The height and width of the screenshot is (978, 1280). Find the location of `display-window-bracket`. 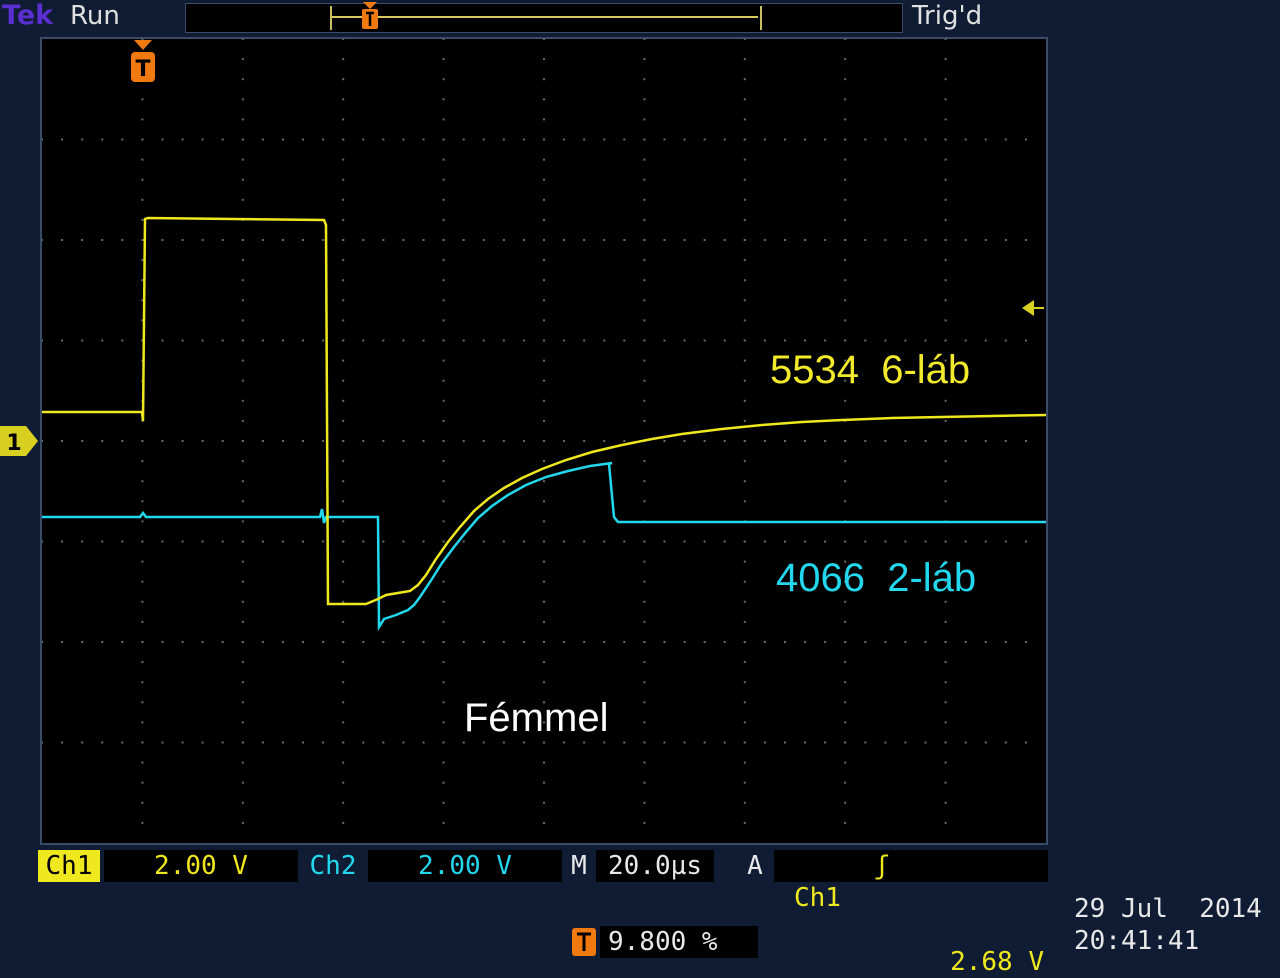

display-window-bracket is located at coordinates (546, 18).